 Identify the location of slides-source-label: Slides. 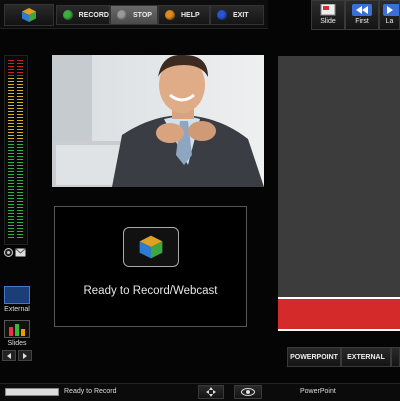
(17, 343).